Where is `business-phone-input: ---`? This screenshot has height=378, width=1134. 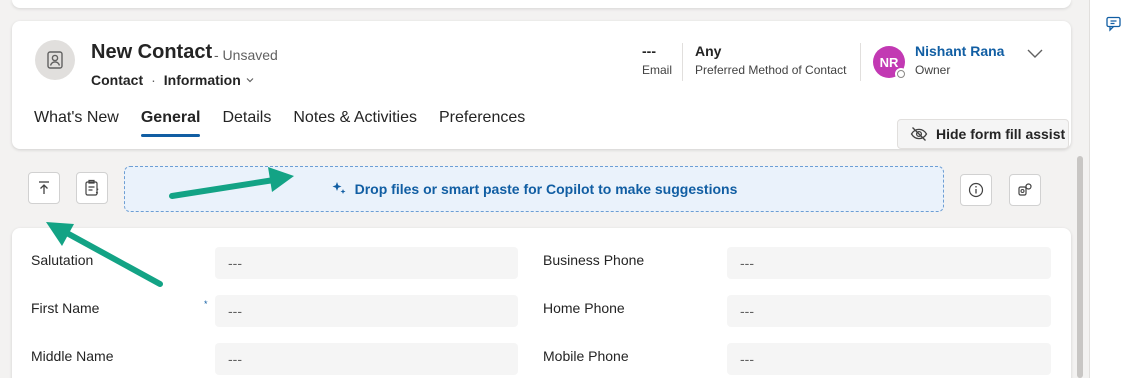
business-phone-input: --- is located at coordinates (889, 263).